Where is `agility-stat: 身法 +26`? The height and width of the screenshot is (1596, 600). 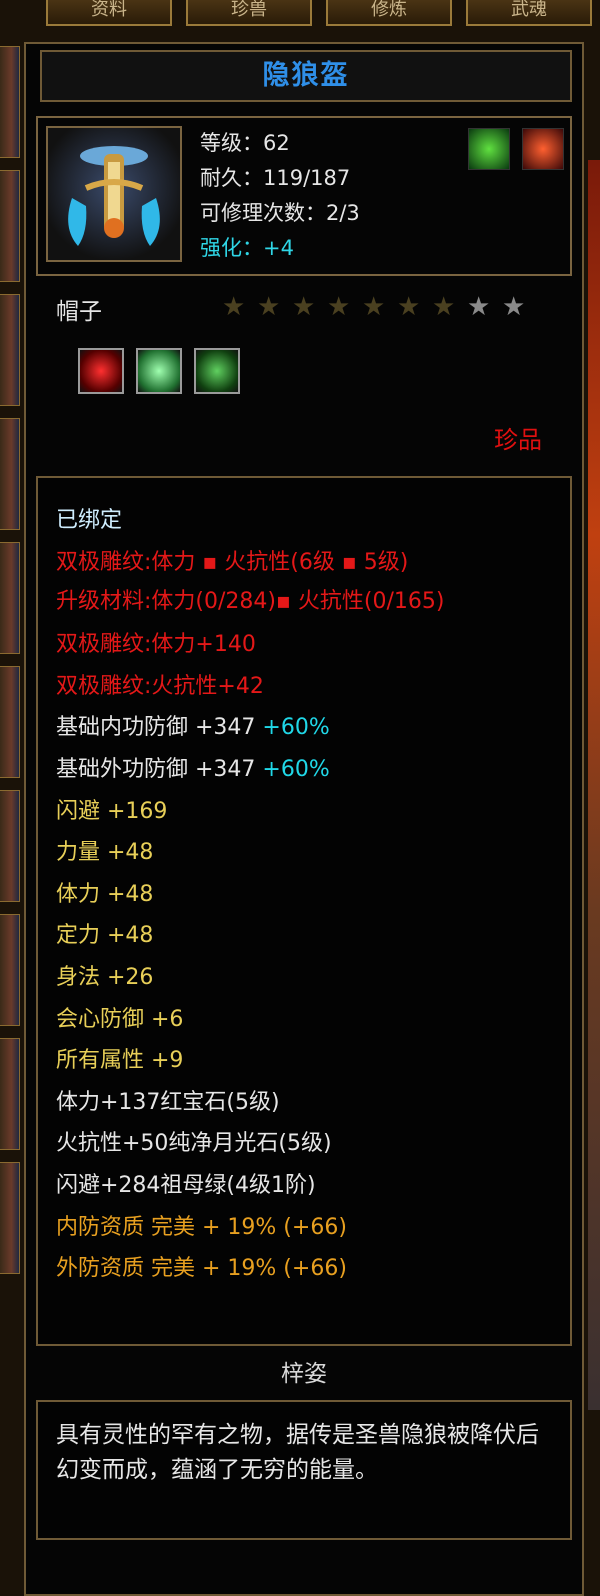 agility-stat: 身法 +26 is located at coordinates (105, 977).